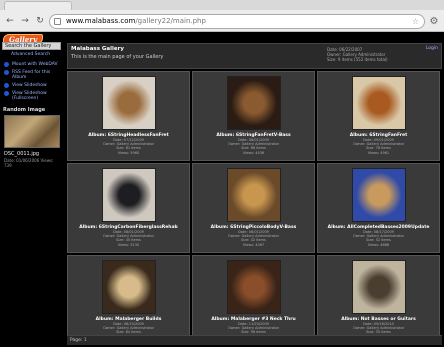 This screenshot has width=444, height=347. I want to click on sidebar-item-slideshow-fullscreen: View Slideshow (Fullscreen), so click(34, 96).